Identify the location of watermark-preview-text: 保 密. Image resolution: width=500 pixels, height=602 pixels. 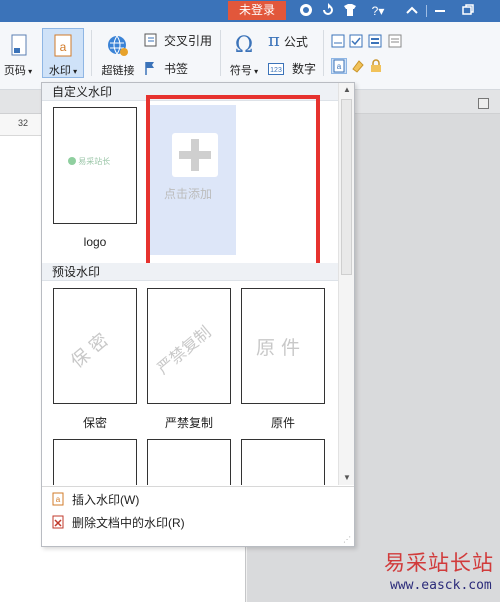
(90, 351).